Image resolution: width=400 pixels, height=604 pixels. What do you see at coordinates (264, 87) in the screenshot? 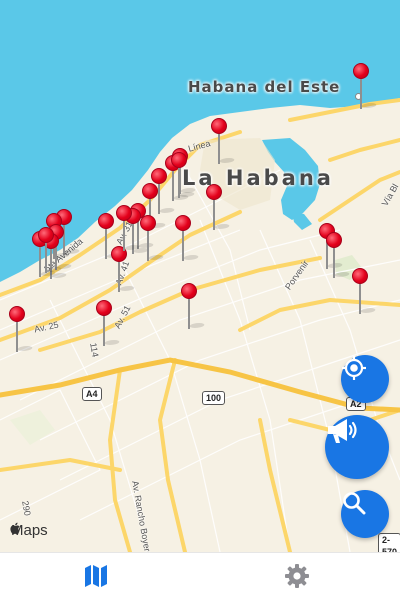
I see `label-habana-del-este: Habana del Este` at bounding box center [264, 87].